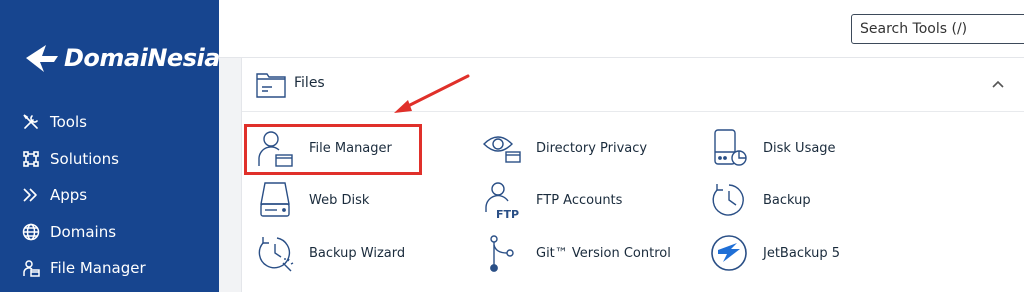 The height and width of the screenshot is (292, 1024). I want to click on tool-git-version-control: Git™ Version Control, so click(576, 253).